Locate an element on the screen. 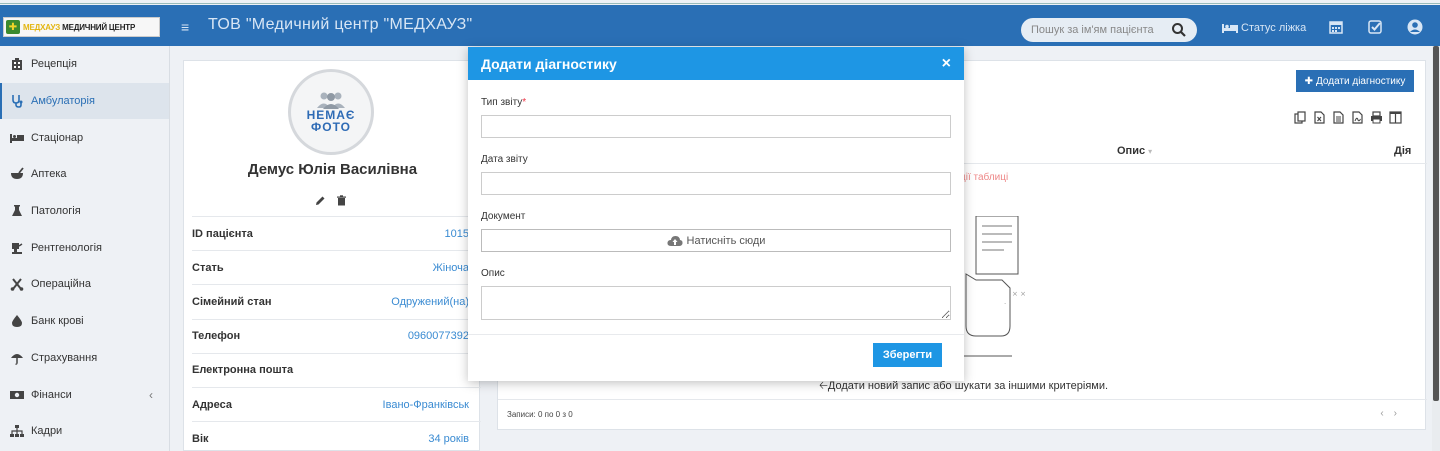 This screenshot has width=1440, height=451. copy-icon is located at coordinates (1300, 117).